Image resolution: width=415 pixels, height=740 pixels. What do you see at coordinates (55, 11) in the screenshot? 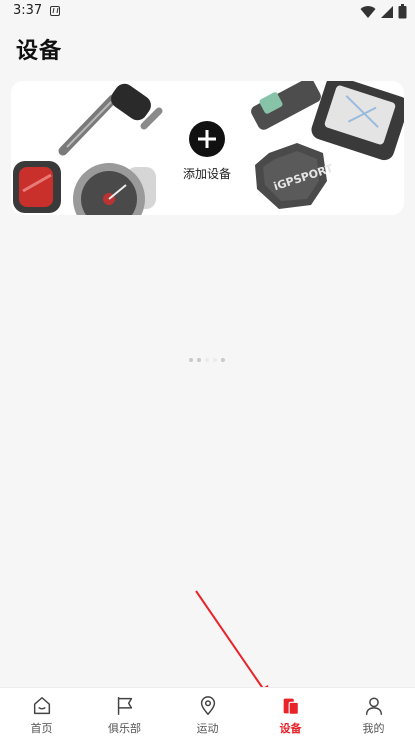
I see `app-notification-icon` at bounding box center [55, 11].